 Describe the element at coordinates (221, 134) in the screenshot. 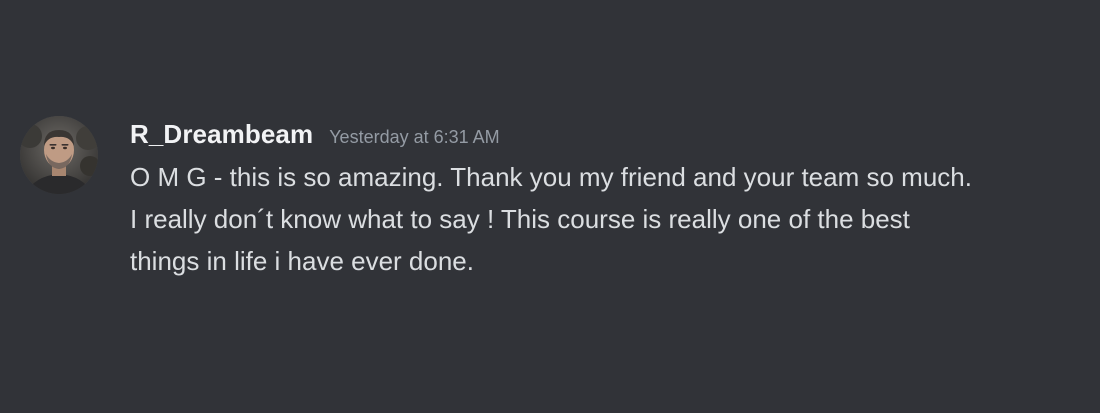

I see `username: R_Dreambeam` at that location.